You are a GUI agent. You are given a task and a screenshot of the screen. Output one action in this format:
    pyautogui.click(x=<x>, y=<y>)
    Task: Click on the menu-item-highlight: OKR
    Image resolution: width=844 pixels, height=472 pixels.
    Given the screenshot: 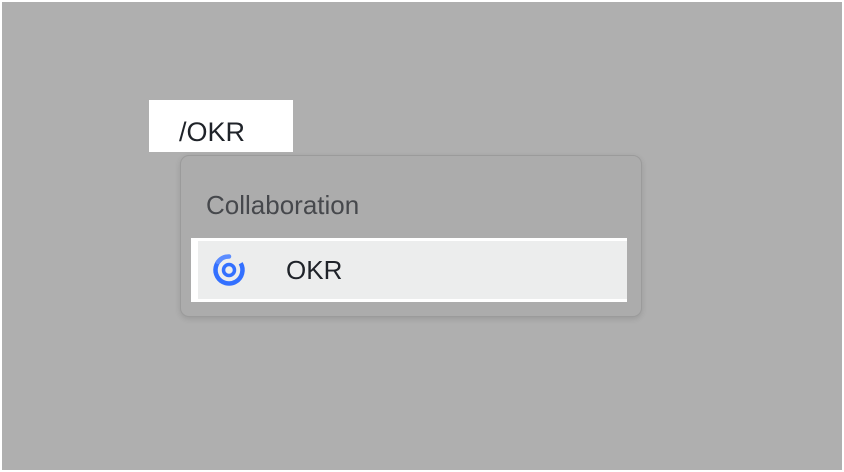 What is the action you would take?
    pyautogui.click(x=412, y=270)
    